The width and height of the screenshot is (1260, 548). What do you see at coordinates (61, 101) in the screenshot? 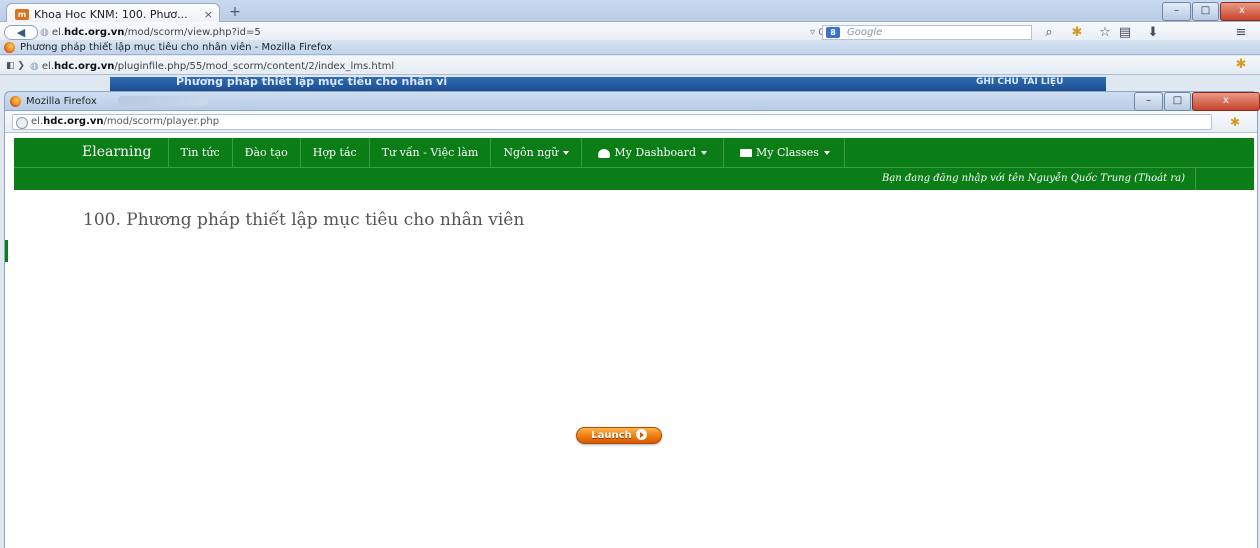
I see `window3-title: Mozilla Firefox` at bounding box center [61, 101].